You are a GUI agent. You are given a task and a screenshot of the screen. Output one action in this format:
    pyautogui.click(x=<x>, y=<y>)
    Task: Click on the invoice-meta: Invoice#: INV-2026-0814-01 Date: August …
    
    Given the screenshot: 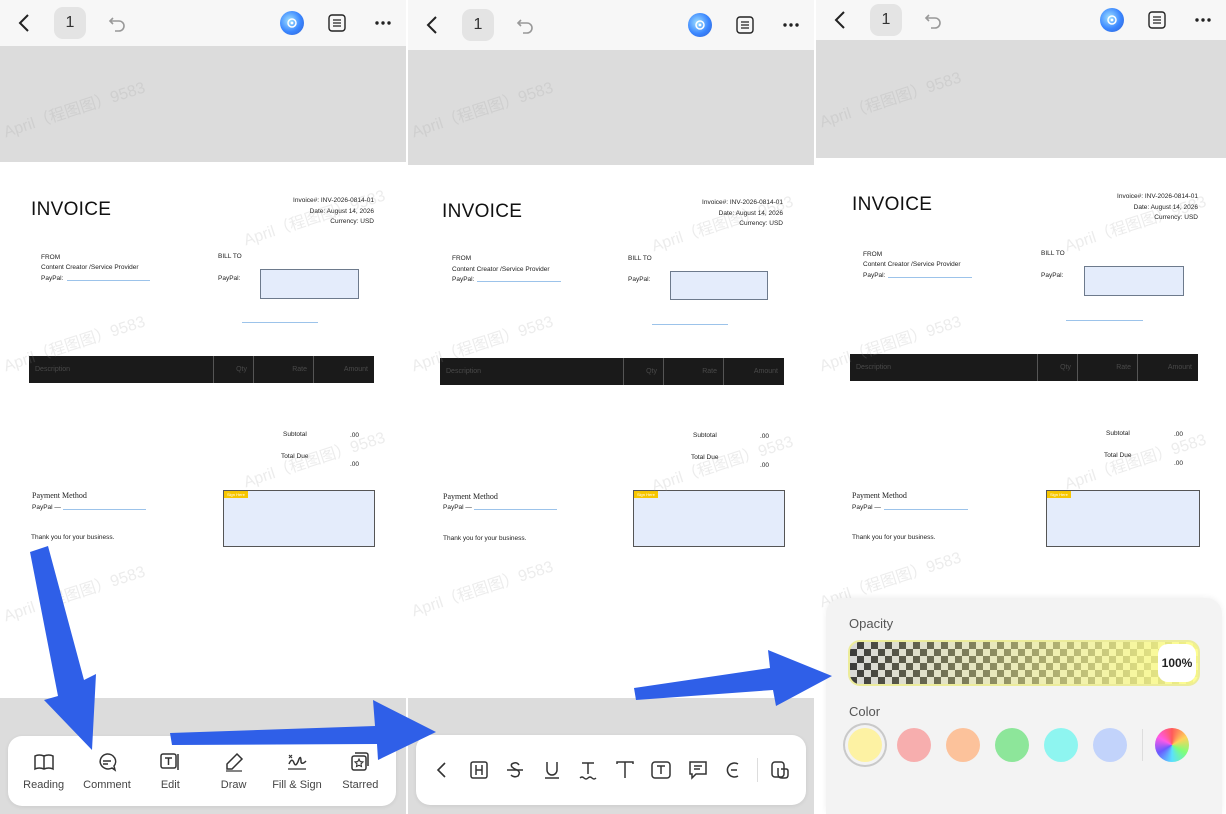 What is the action you would take?
    pyautogui.click(x=1157, y=208)
    